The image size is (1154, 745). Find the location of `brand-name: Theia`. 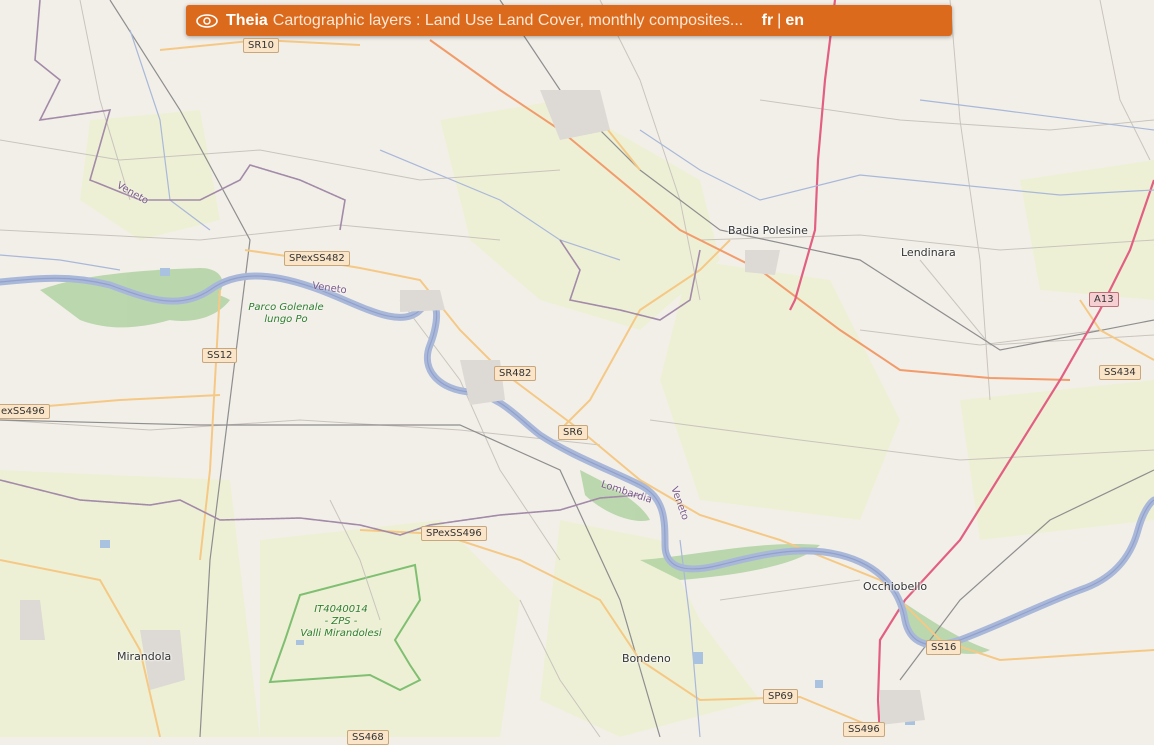

brand-name: Theia is located at coordinates (247, 21).